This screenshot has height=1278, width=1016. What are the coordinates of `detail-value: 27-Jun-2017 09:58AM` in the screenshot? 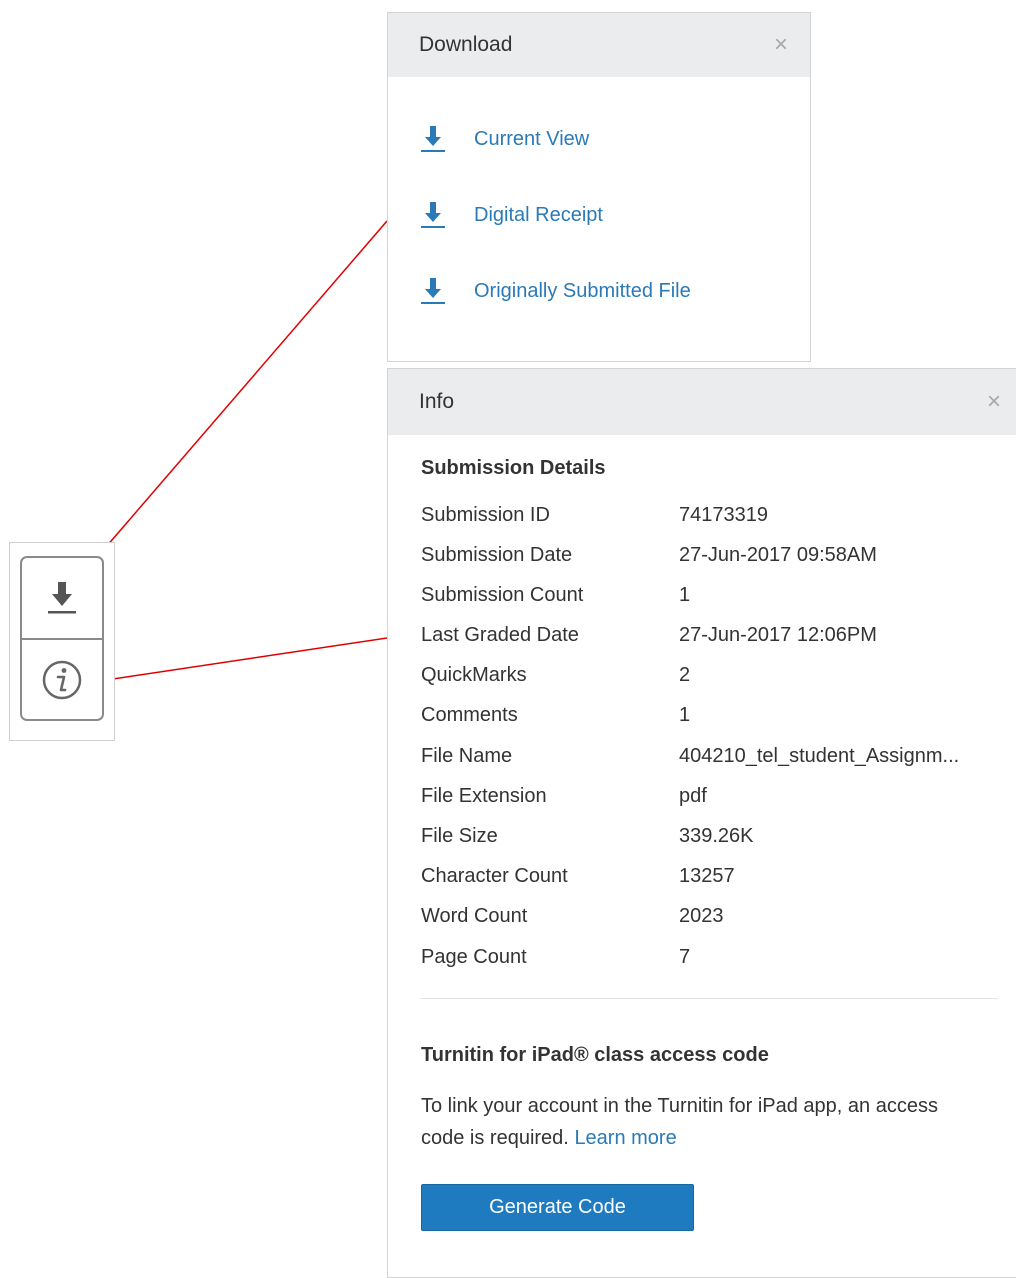 It's located at (778, 555).